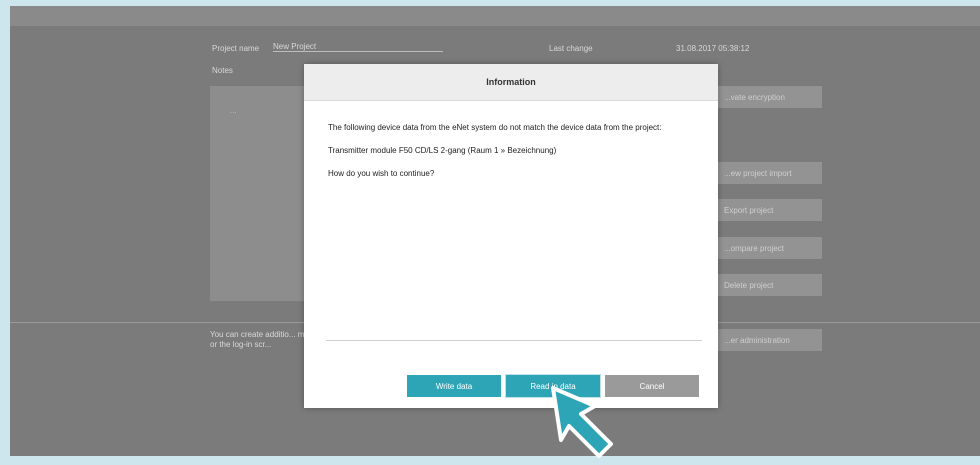  Describe the element at coordinates (514, 340) in the screenshot. I see `dialog-divider` at that location.